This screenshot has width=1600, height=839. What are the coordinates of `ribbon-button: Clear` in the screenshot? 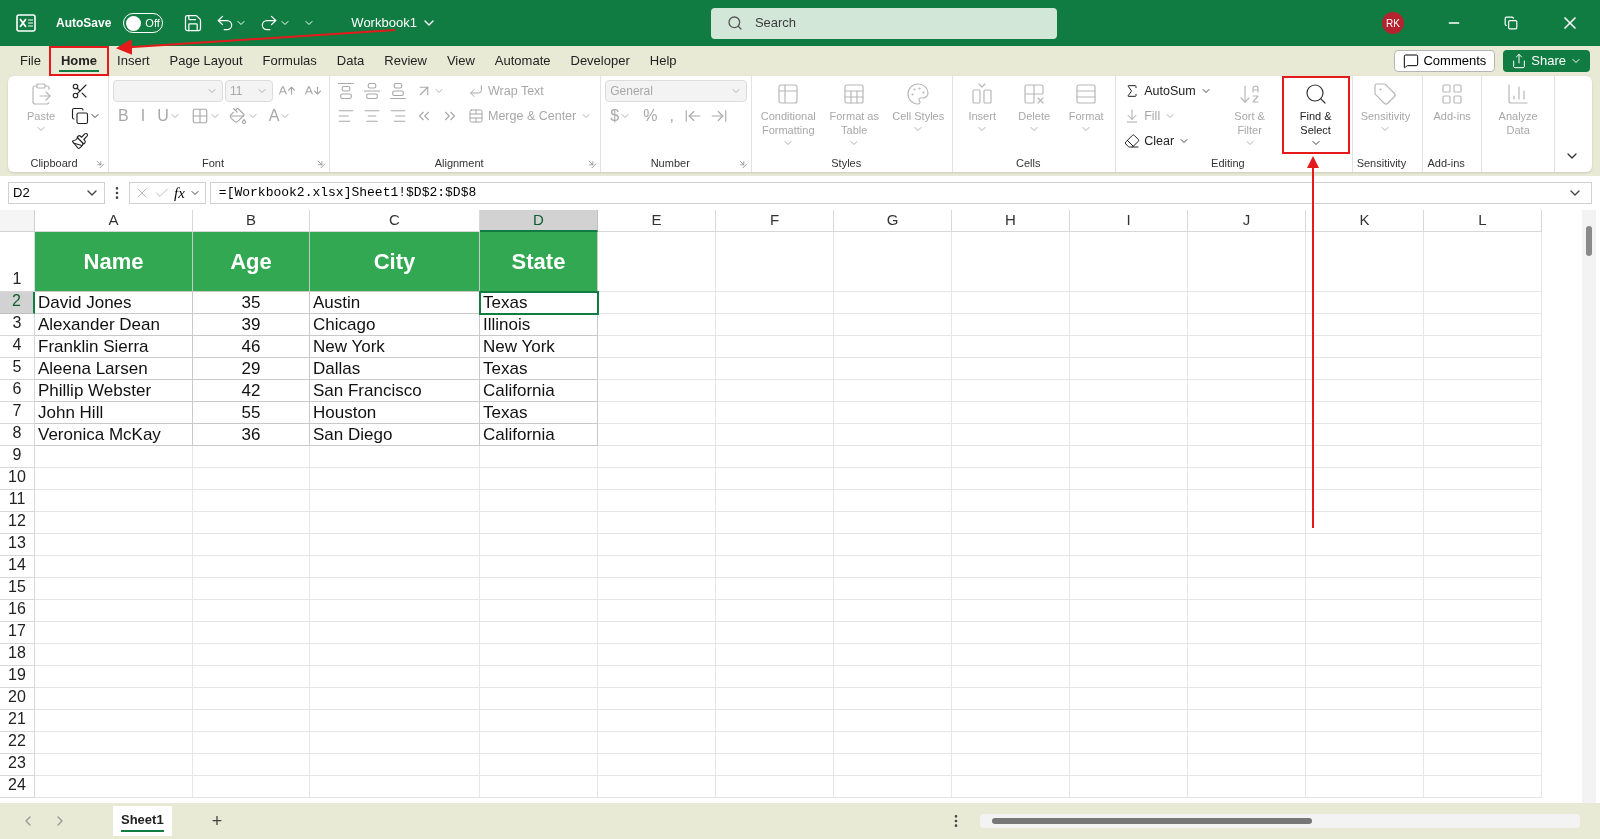 It's located at (1157, 141).